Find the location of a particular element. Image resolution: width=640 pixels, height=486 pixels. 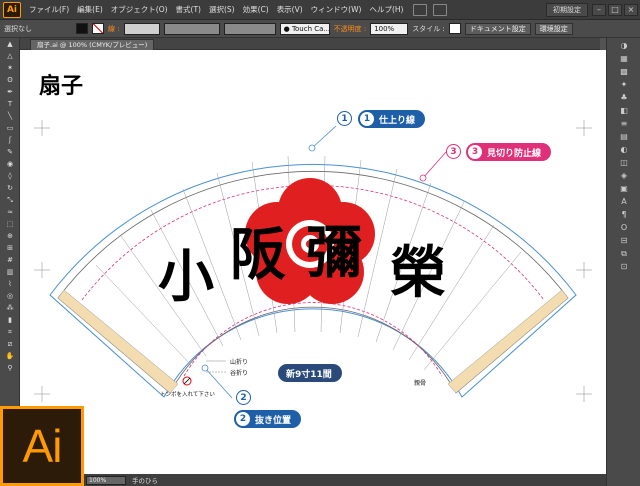

callout-2-text: 抜き位置 is located at coordinates (273, 420).